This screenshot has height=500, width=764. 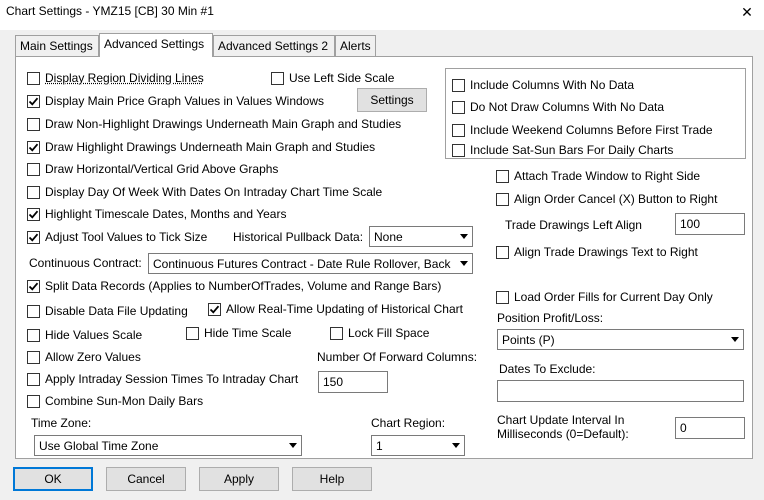 What do you see at coordinates (342, 78) in the screenshot?
I see `checkbox-label: Use Left Side Scale` at bounding box center [342, 78].